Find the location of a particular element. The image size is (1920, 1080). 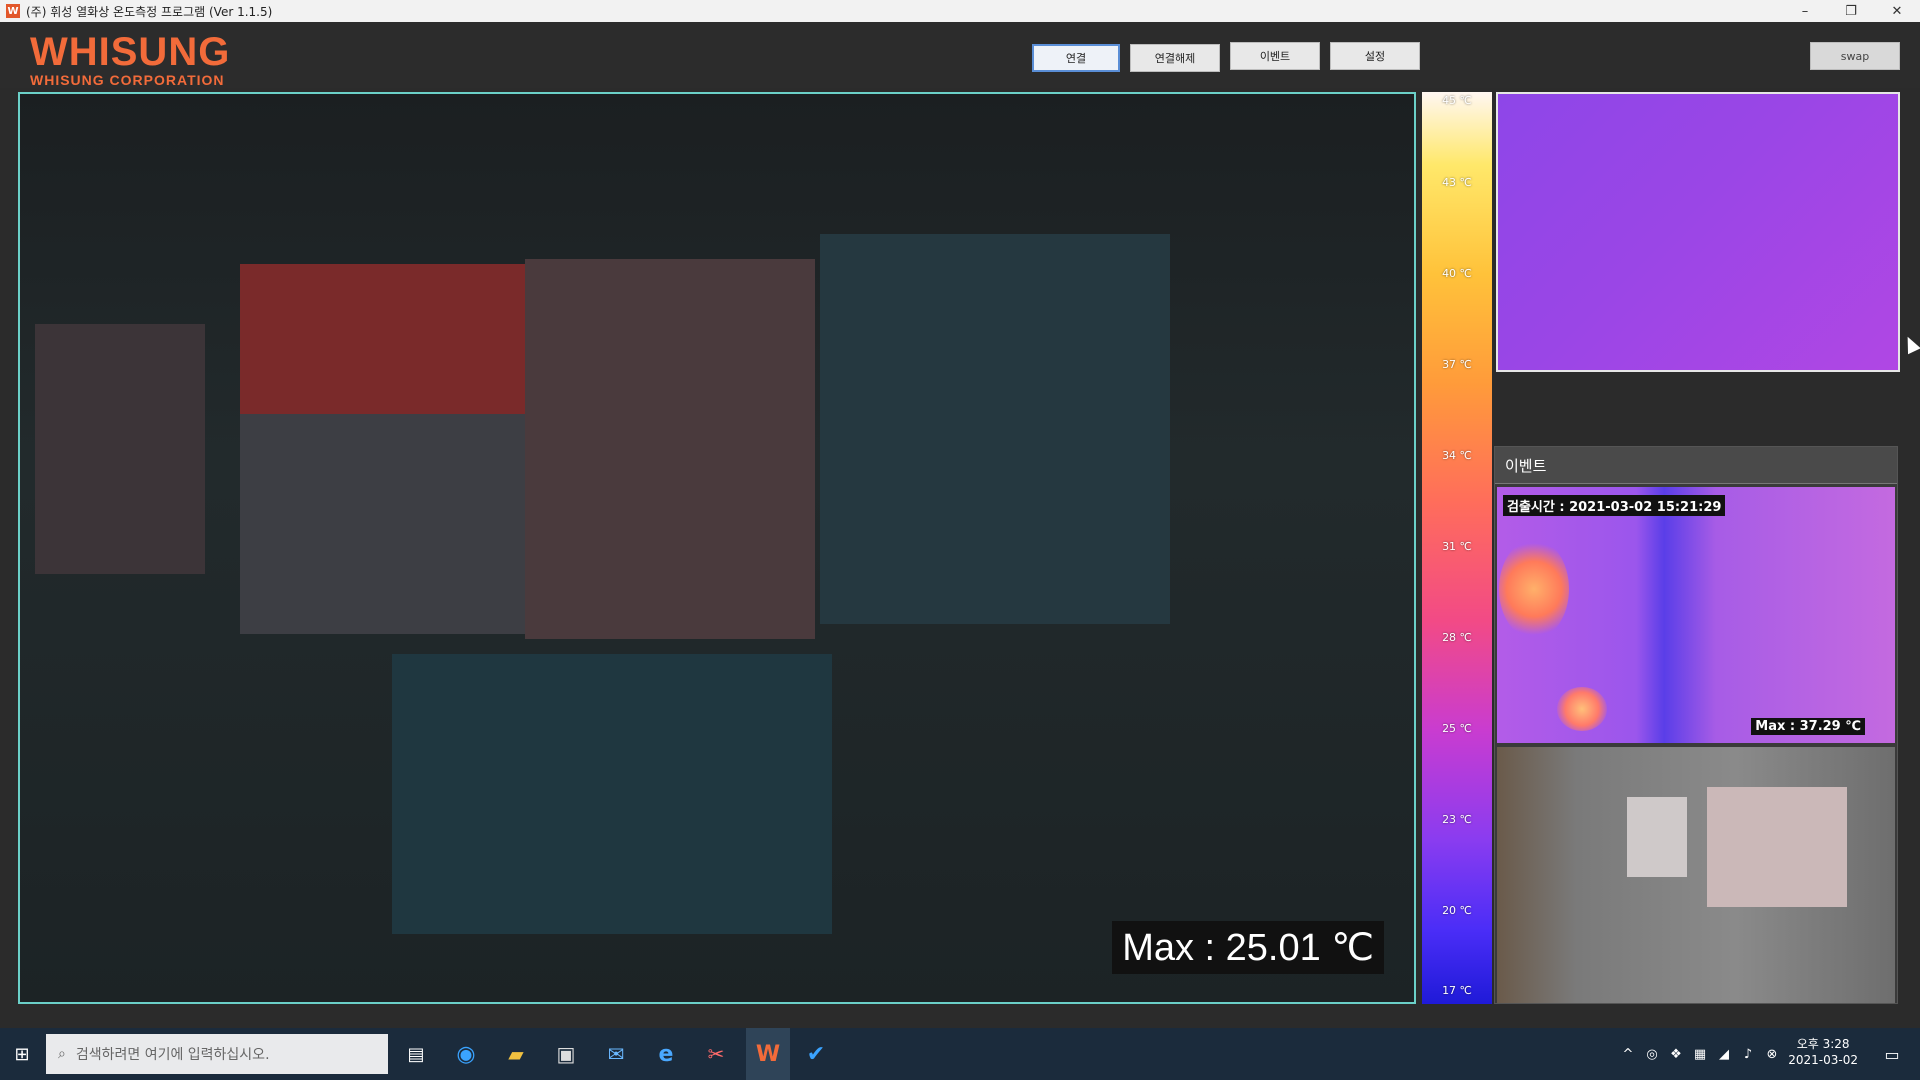

scale-tick: 34 ℃ is located at coordinates (1457, 455).